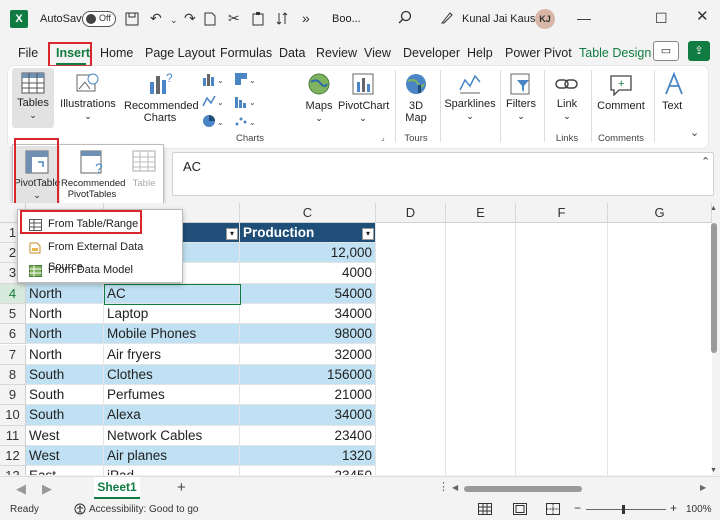  What do you see at coordinates (714, 288) in the screenshot?
I see `scrollbar-thumb` at bounding box center [714, 288].